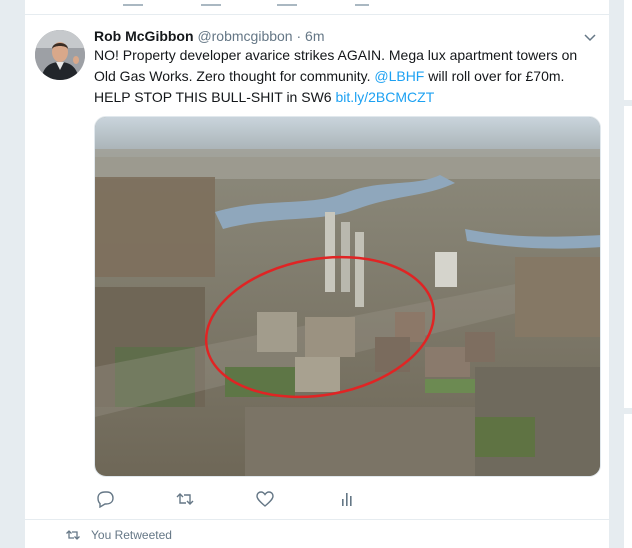 This screenshot has height=548, width=632. Describe the element at coordinates (244, 36) in the screenshot. I see `author-handle: @robmcgibbon` at that location.